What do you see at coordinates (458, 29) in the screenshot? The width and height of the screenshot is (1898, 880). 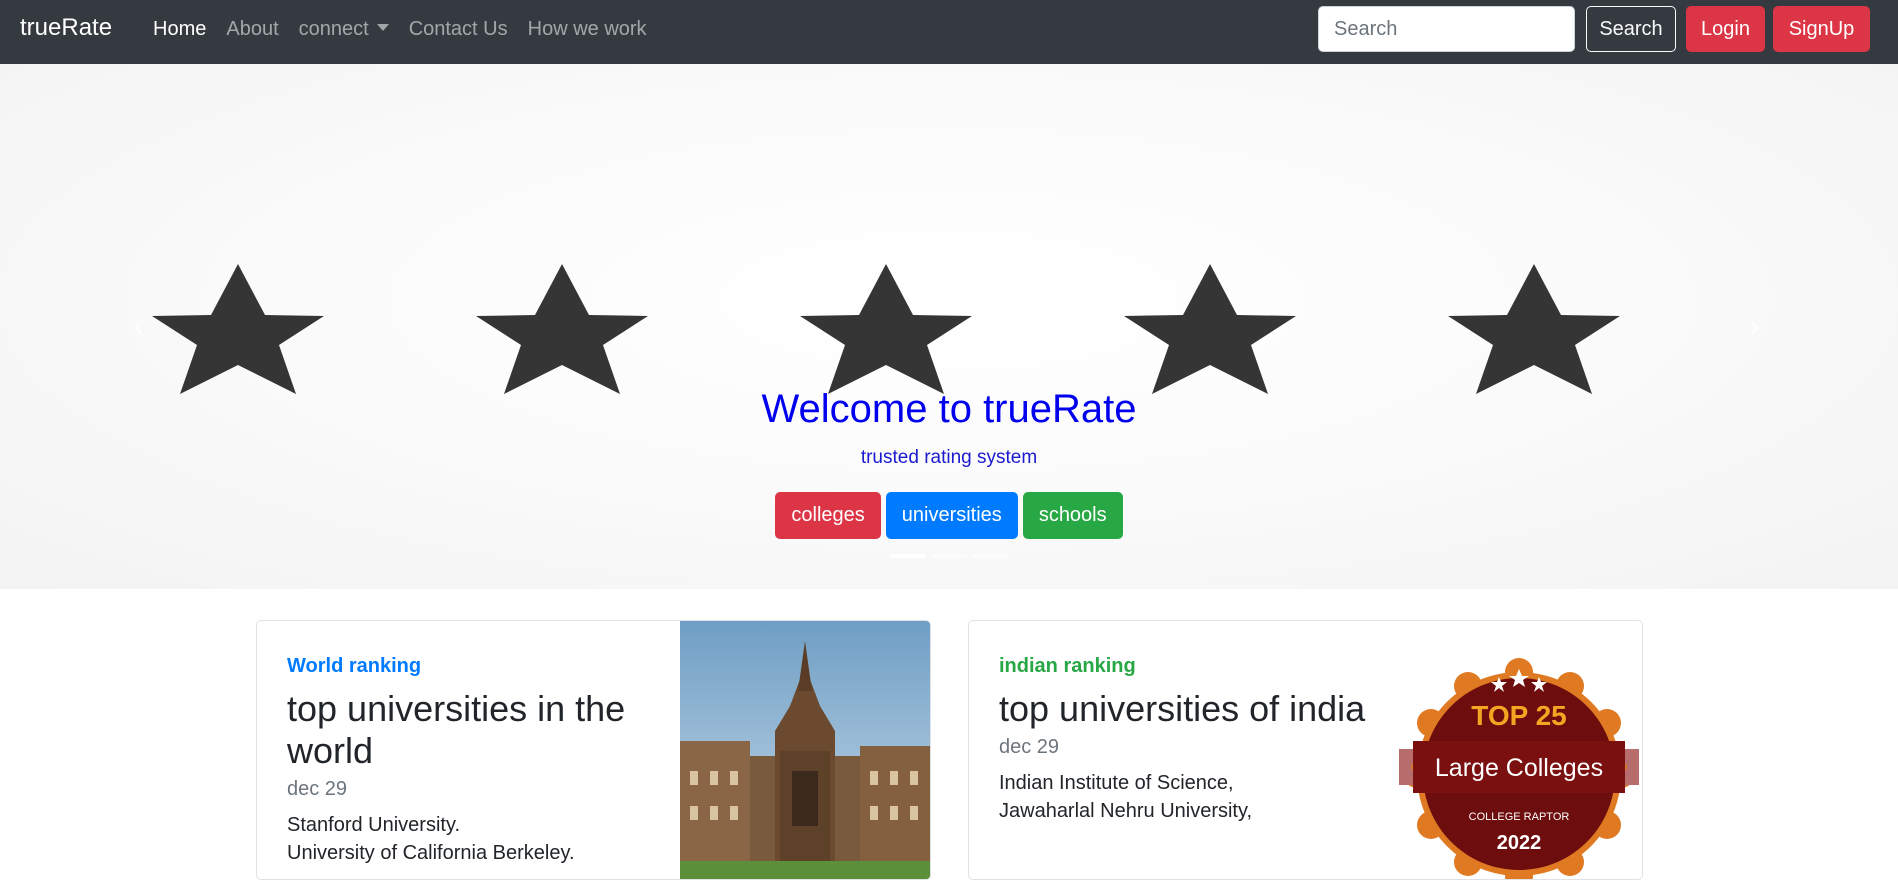 I see `nav-contact: Contact Us` at bounding box center [458, 29].